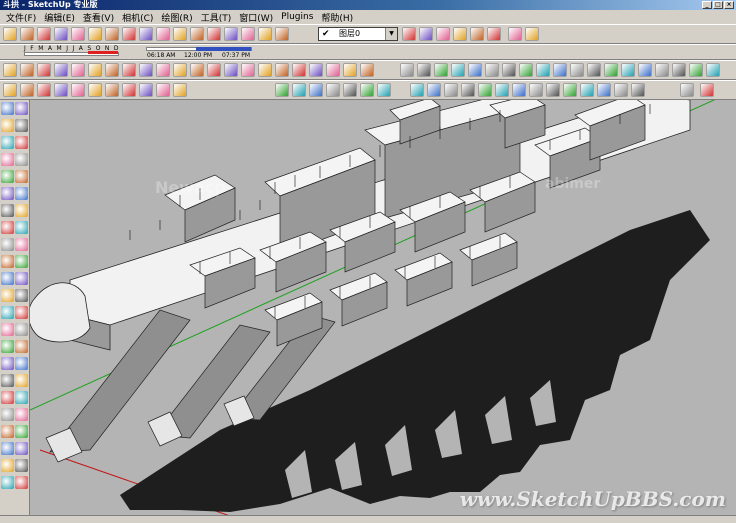  Describe the element at coordinates (391, 34) in the screenshot. I see `chevron-down-icon: ▼` at that location.